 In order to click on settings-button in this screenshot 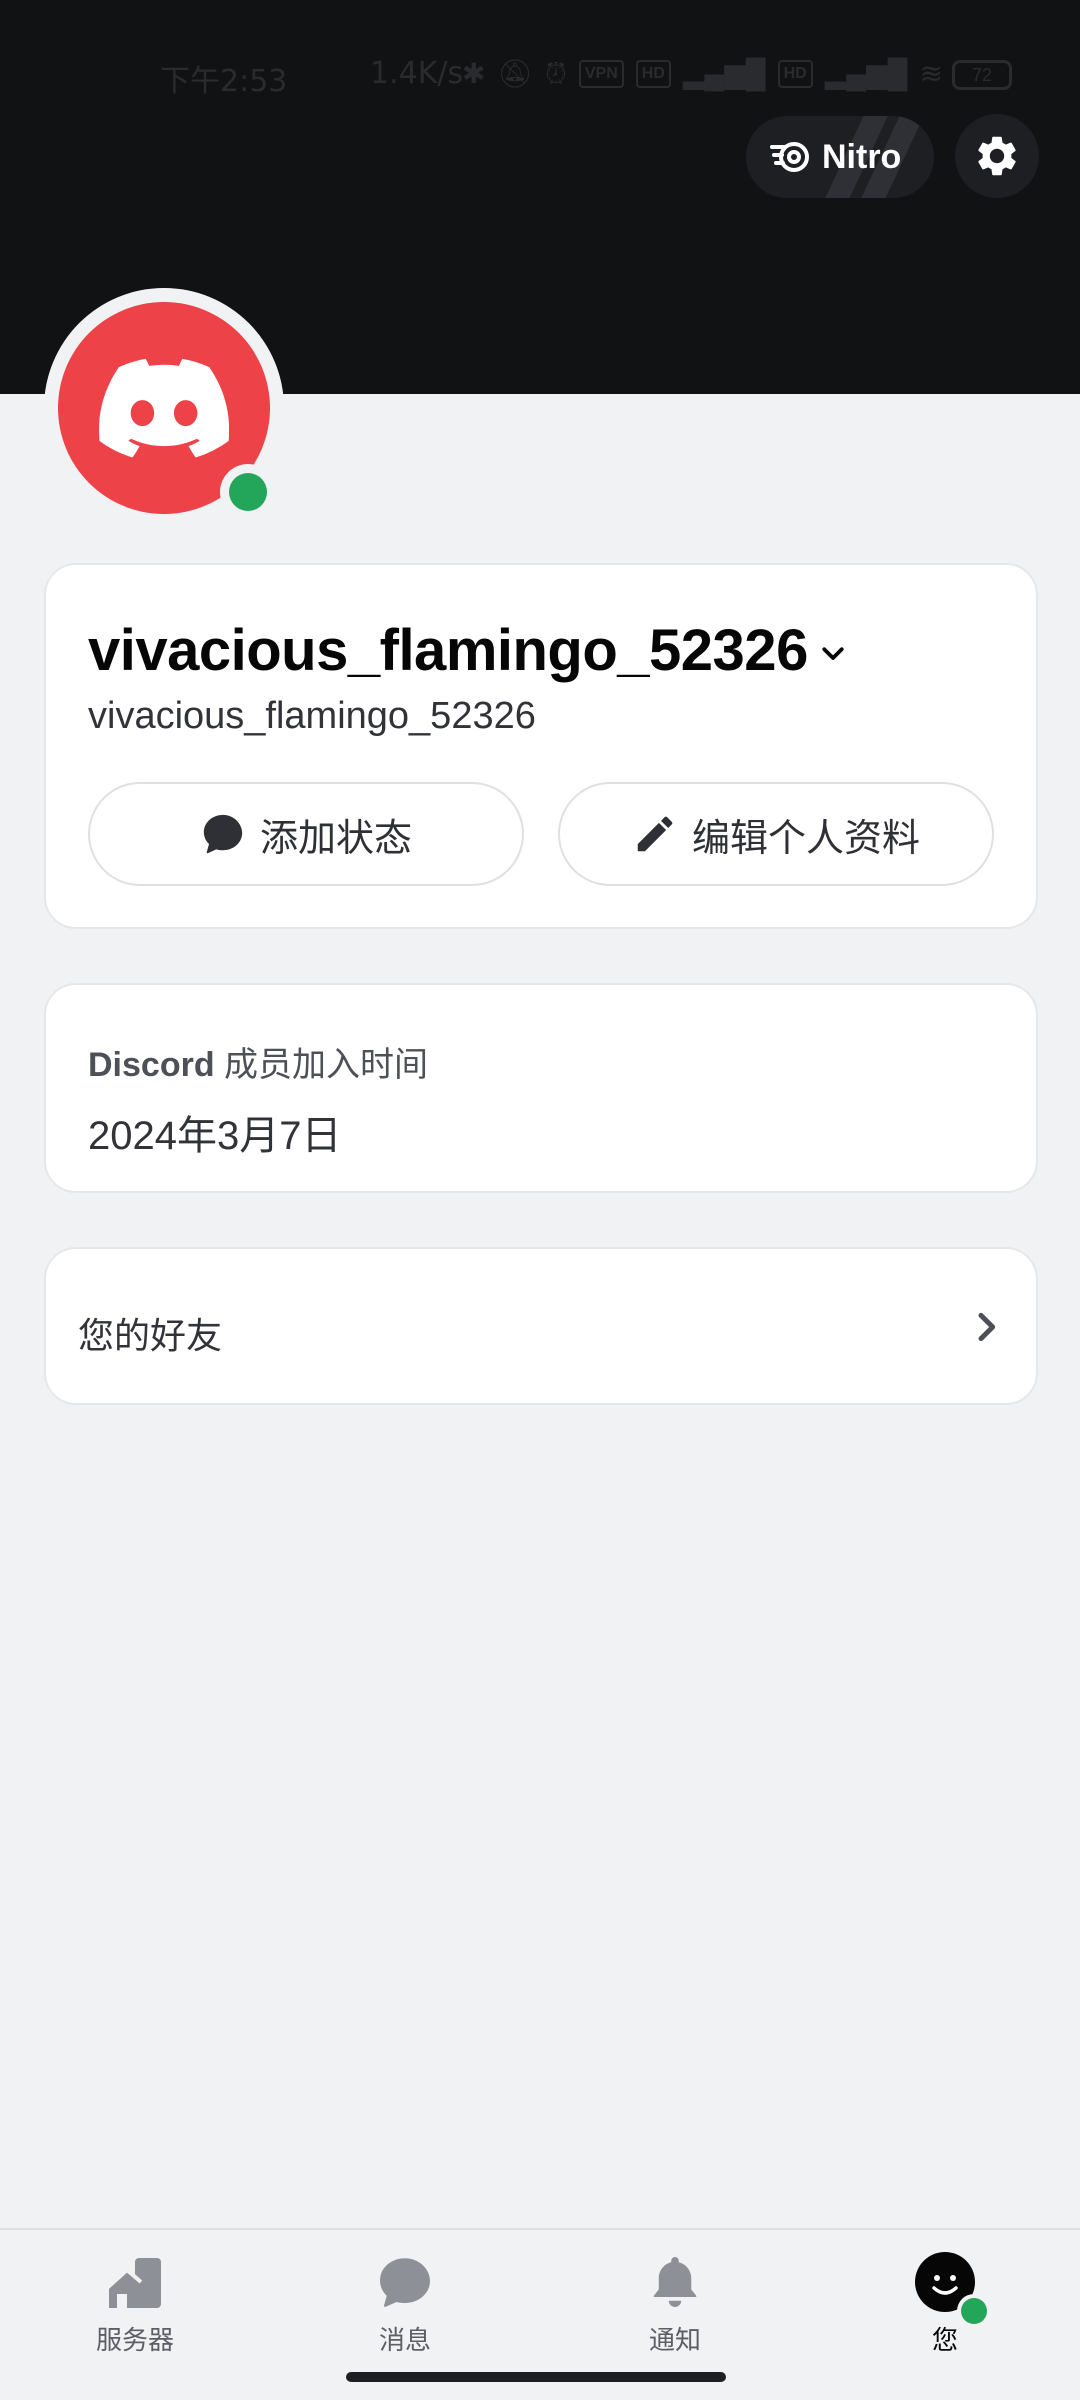, I will do `click(997, 156)`.